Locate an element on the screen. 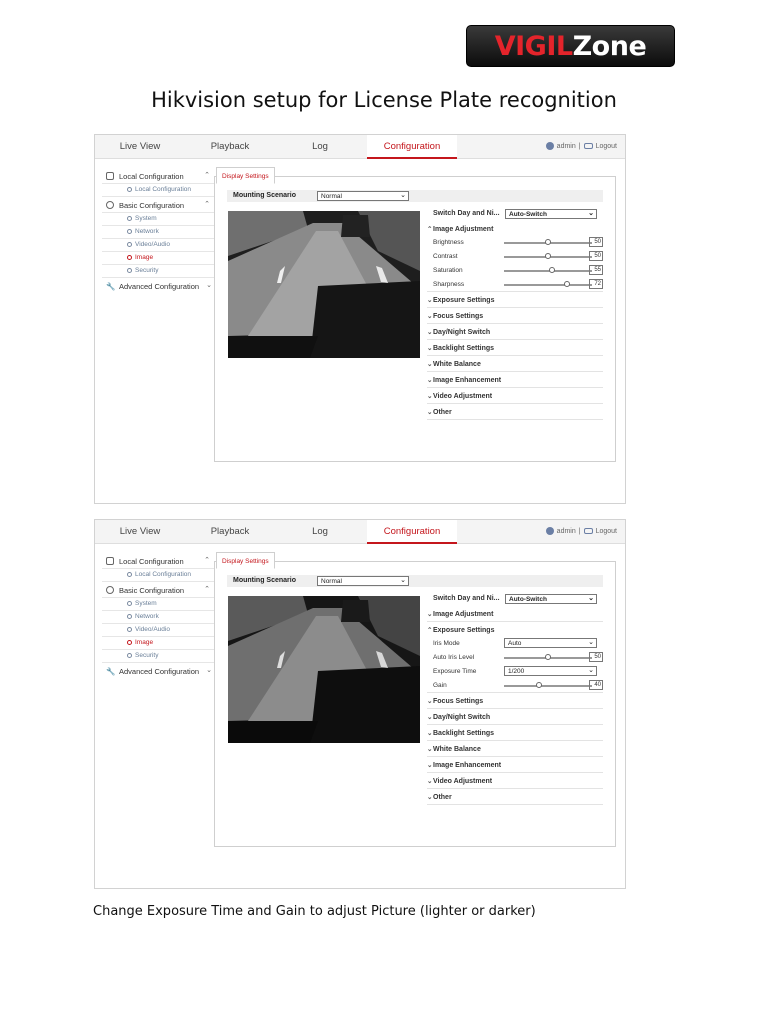  iris-mode-label: Iris Mode is located at coordinates (446, 643).